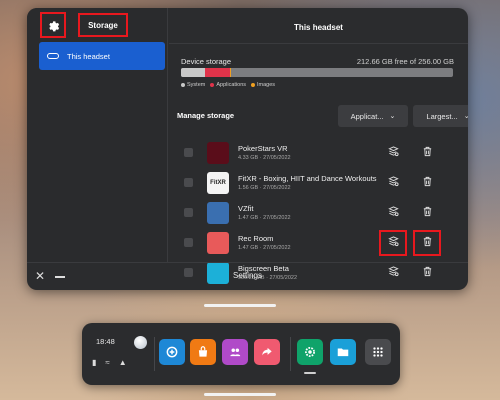 Image resolution: width=500 pixels, height=400 pixels. I want to click on storage-usage-bar, so click(317, 72).